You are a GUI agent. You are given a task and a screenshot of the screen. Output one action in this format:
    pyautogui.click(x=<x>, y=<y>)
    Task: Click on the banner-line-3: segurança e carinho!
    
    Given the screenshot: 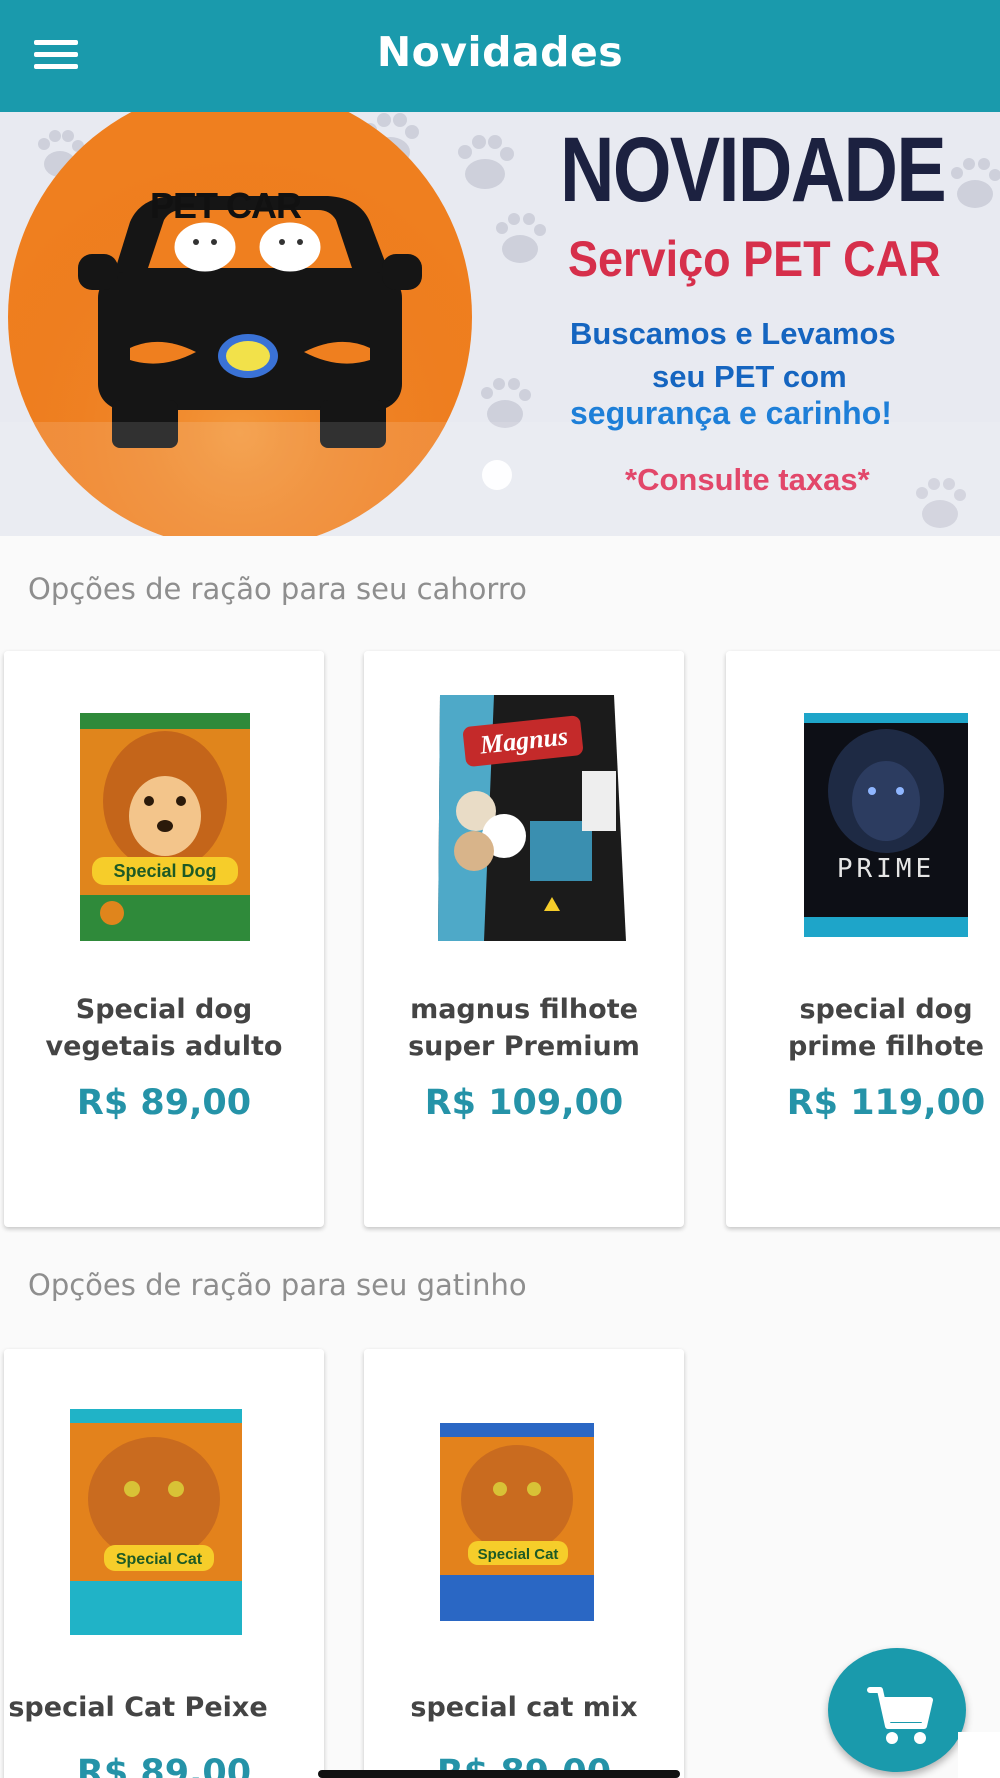 What is the action you would take?
    pyautogui.click(x=731, y=413)
    